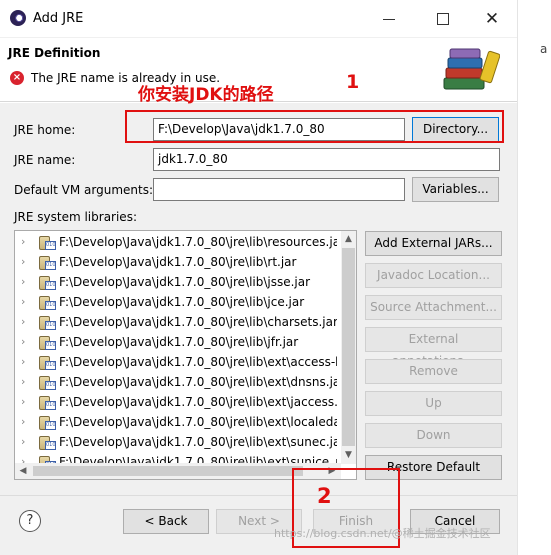  Describe the element at coordinates (45, 160) in the screenshot. I see `jre-name-label: JRE name:` at that location.